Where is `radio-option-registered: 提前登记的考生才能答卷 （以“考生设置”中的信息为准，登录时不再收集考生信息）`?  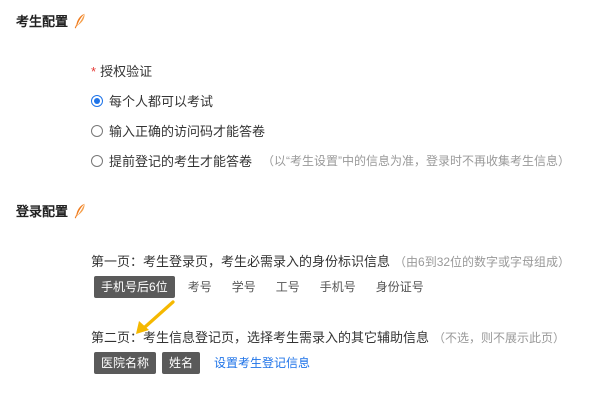
radio-option-registered: 提前登记的考生才能答卷 （以“考生设置”中的信息为准，登录时不再收集考生信息） is located at coordinates (330, 160).